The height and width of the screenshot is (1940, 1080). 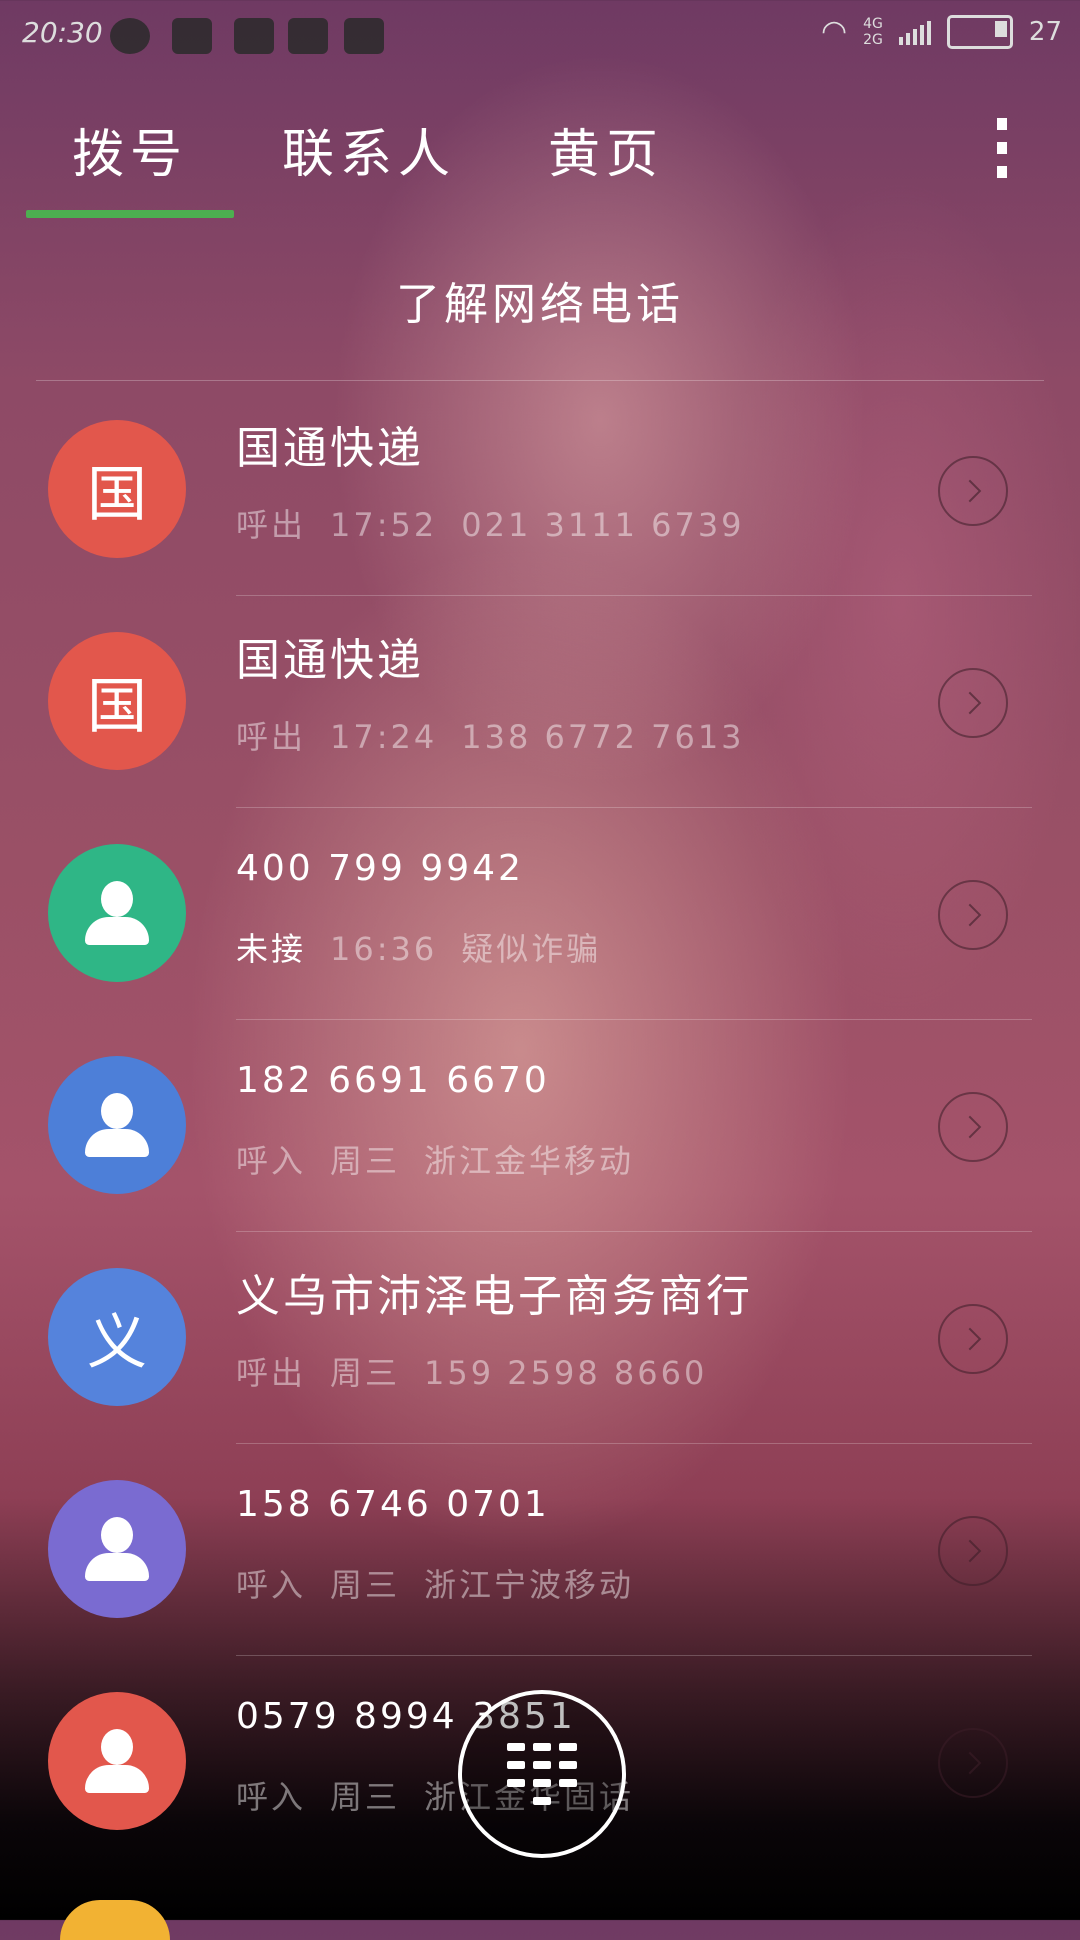 I want to click on dialpad-icon, so click(x=542, y=1774).